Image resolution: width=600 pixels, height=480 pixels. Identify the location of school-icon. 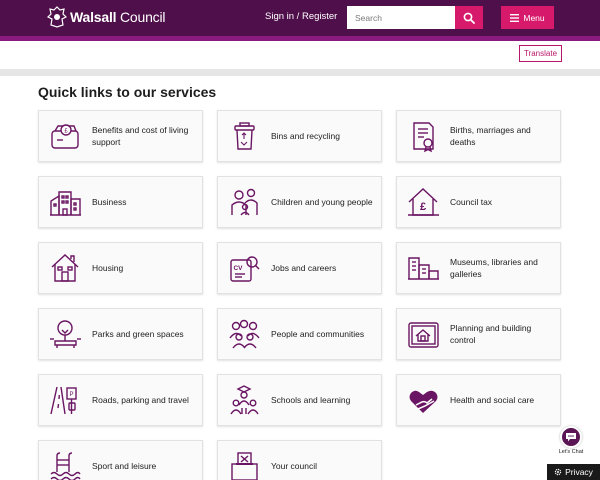
(244, 399).